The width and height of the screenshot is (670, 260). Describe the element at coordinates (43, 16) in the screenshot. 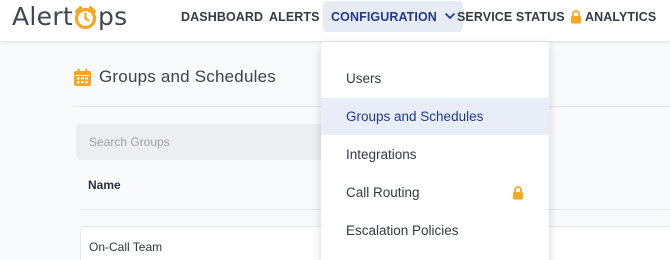

I see `logo-text-alert: Alert` at that location.